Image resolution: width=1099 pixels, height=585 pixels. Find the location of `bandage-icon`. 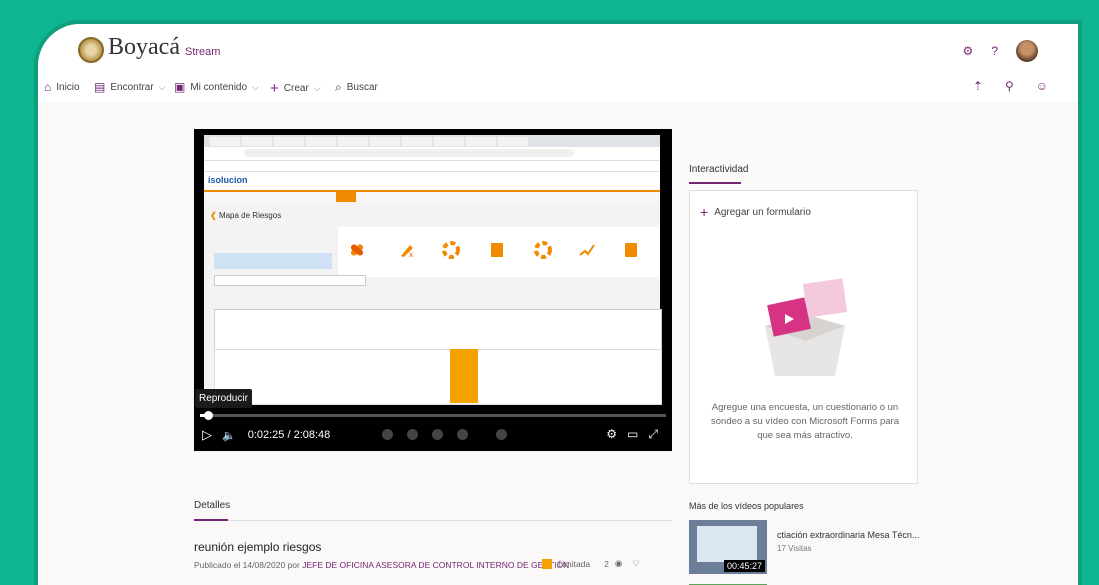

bandage-icon is located at coordinates (357, 250).